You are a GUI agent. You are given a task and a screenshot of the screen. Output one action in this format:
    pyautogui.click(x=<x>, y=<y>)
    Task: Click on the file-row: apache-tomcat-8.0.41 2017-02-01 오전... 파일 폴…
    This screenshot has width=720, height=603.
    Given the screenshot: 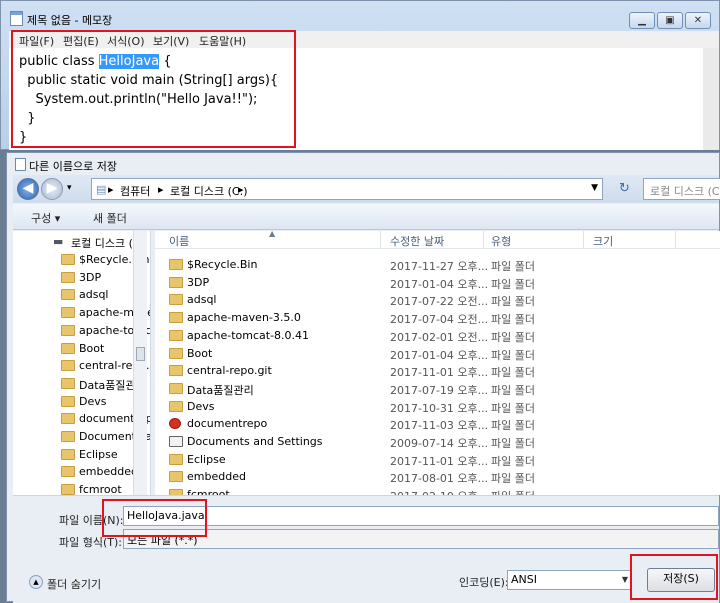 What is the action you would take?
    pyautogui.click(x=437, y=336)
    